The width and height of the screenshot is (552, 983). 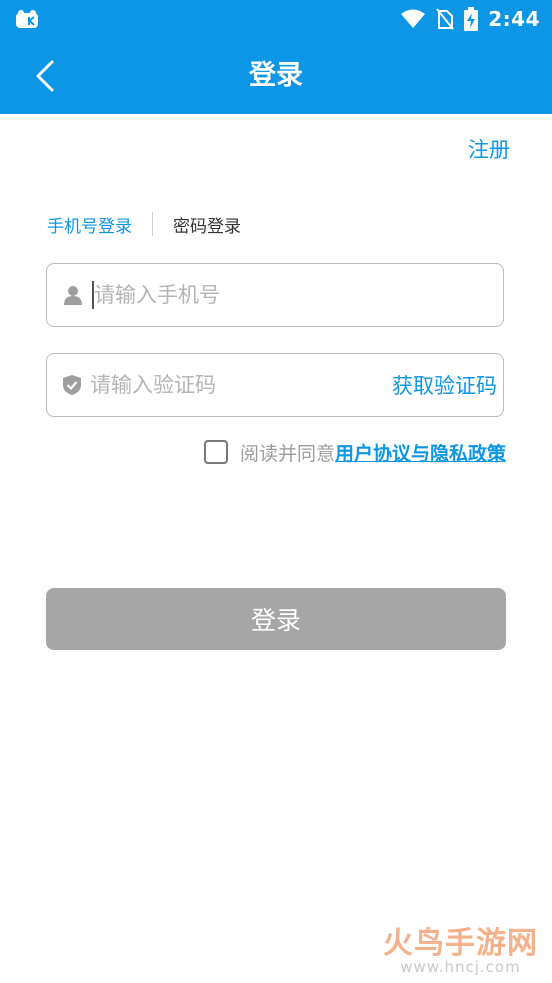 I want to click on tab-password-login: 密码登录, so click(x=207, y=224).